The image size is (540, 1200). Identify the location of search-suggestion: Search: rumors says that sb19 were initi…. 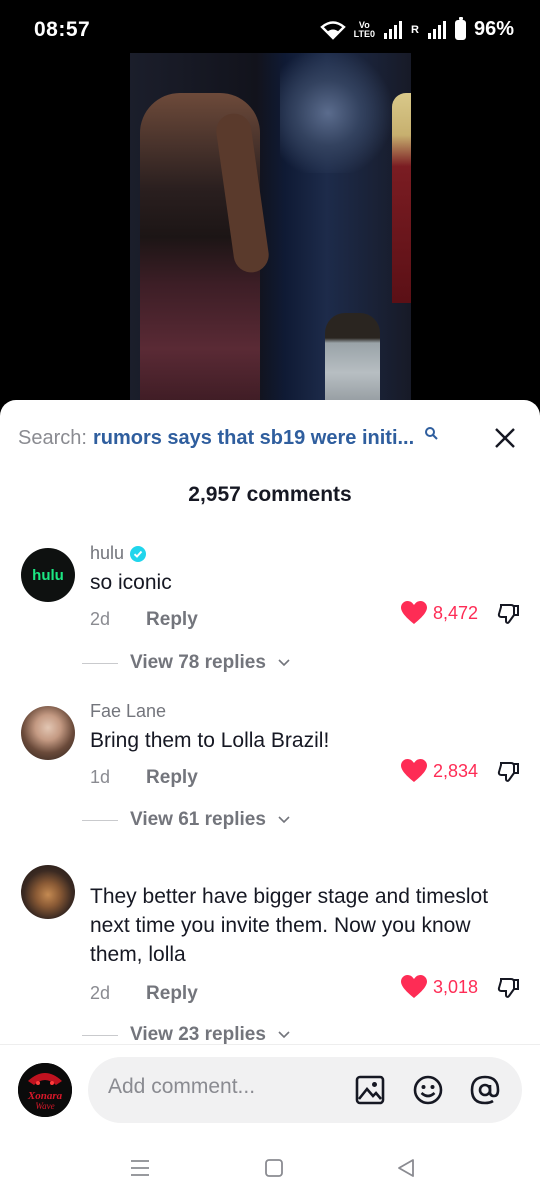
(270, 438).